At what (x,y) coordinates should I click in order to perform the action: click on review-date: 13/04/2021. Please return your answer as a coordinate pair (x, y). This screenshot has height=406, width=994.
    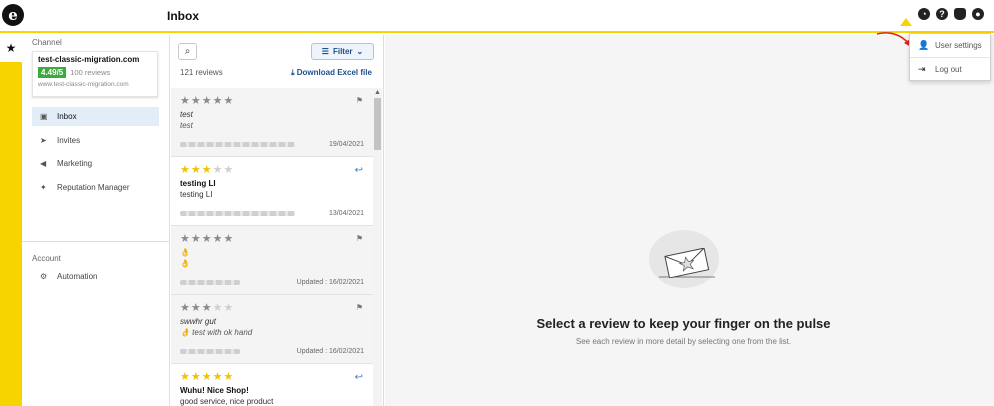
    Looking at the image, I should click on (346, 213).